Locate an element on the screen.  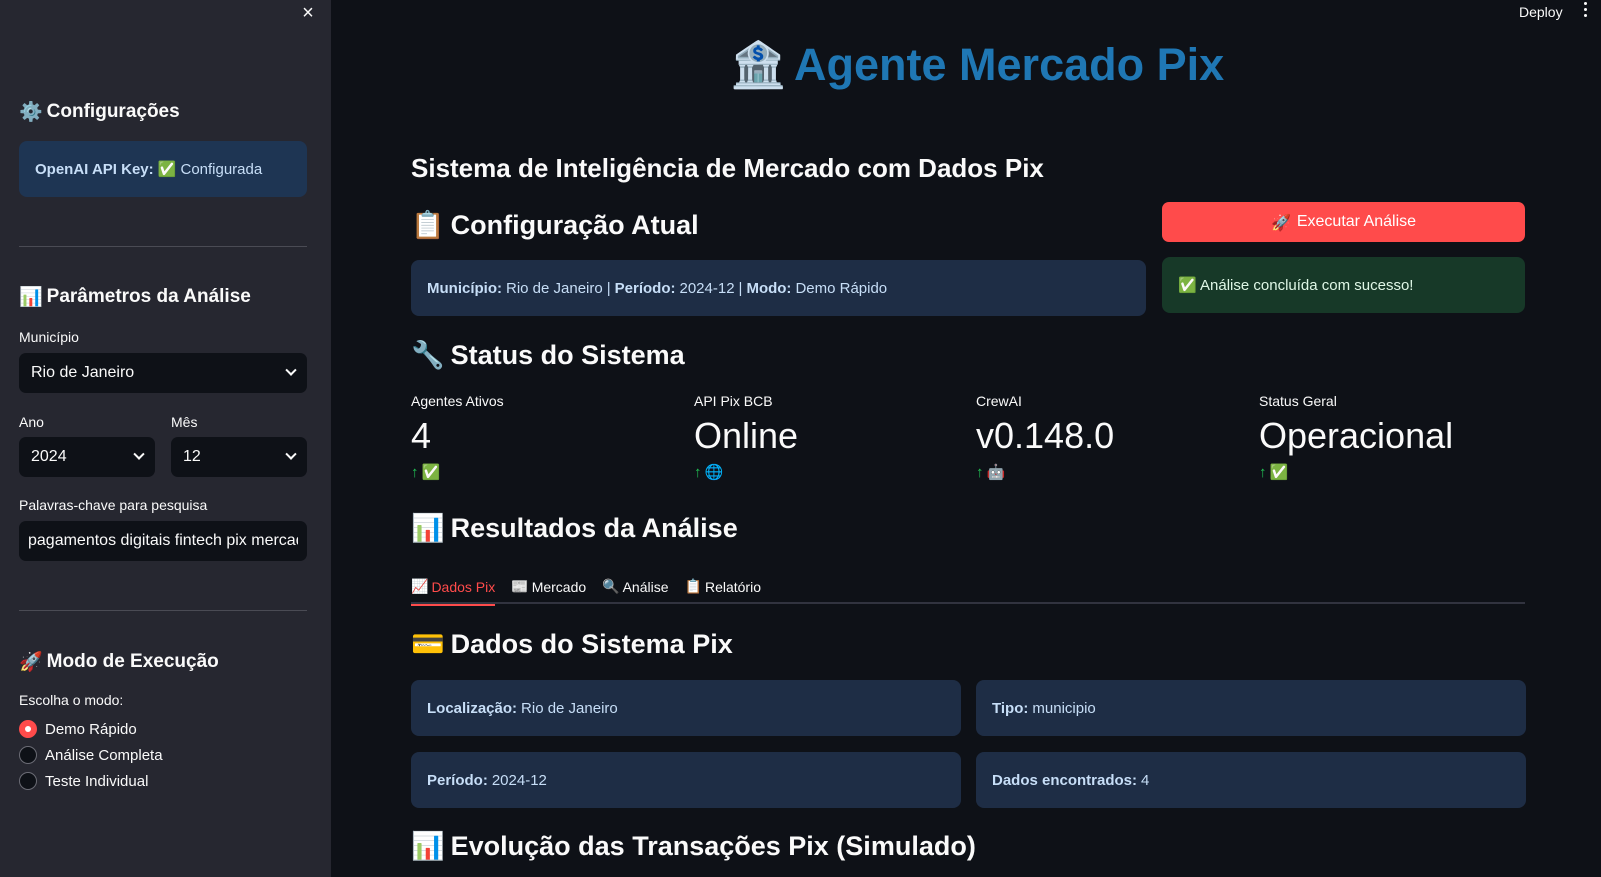
main-menu-icon is located at coordinates (1586, 9).